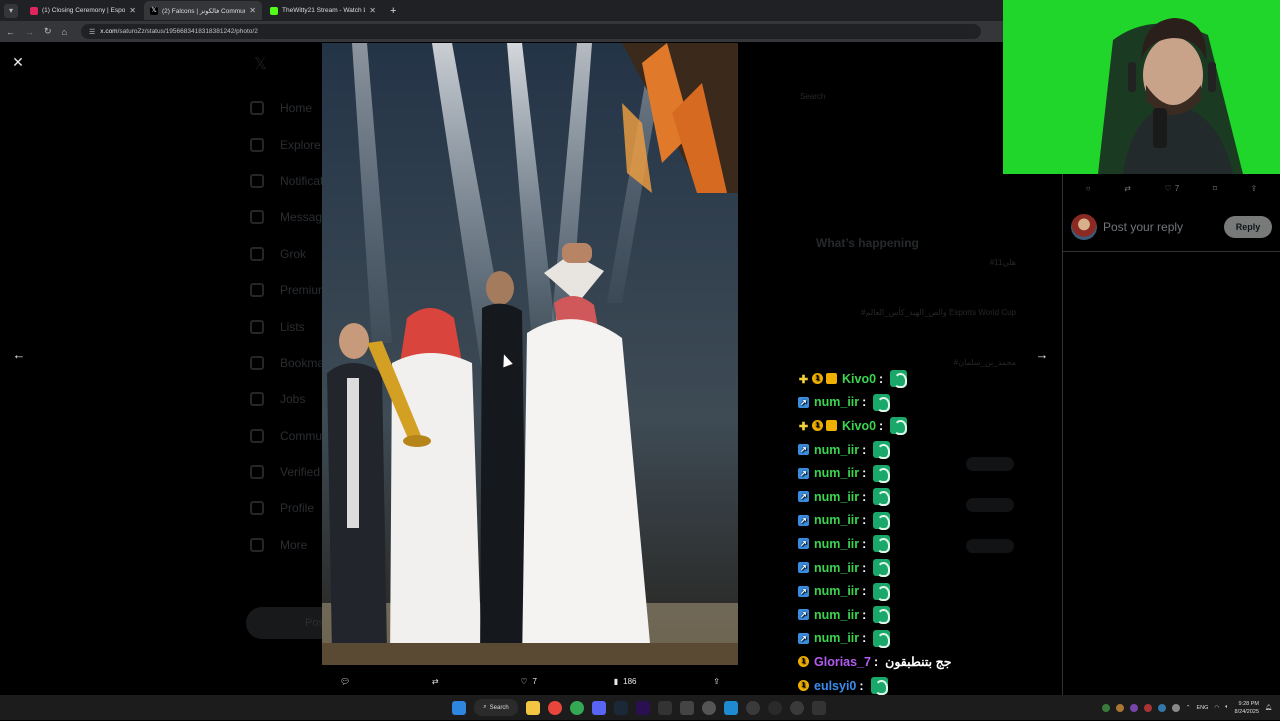 The image size is (1280, 721). I want to click on clock: 9:28 PM 8/24/2025, so click(1247, 708).